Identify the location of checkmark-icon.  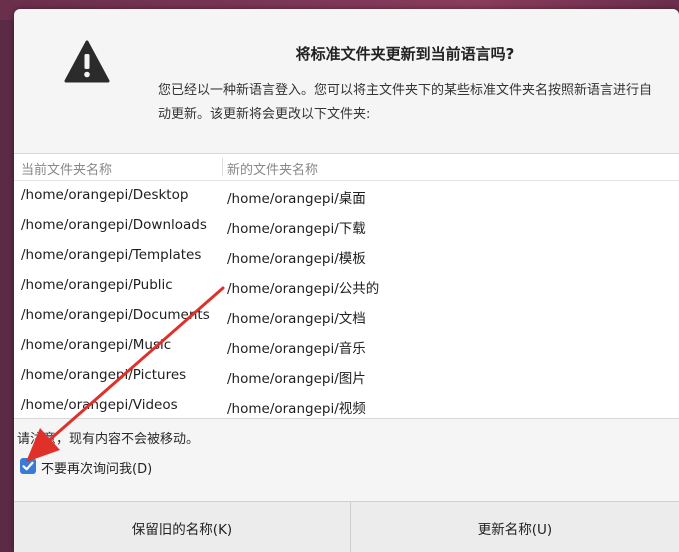
(28, 466).